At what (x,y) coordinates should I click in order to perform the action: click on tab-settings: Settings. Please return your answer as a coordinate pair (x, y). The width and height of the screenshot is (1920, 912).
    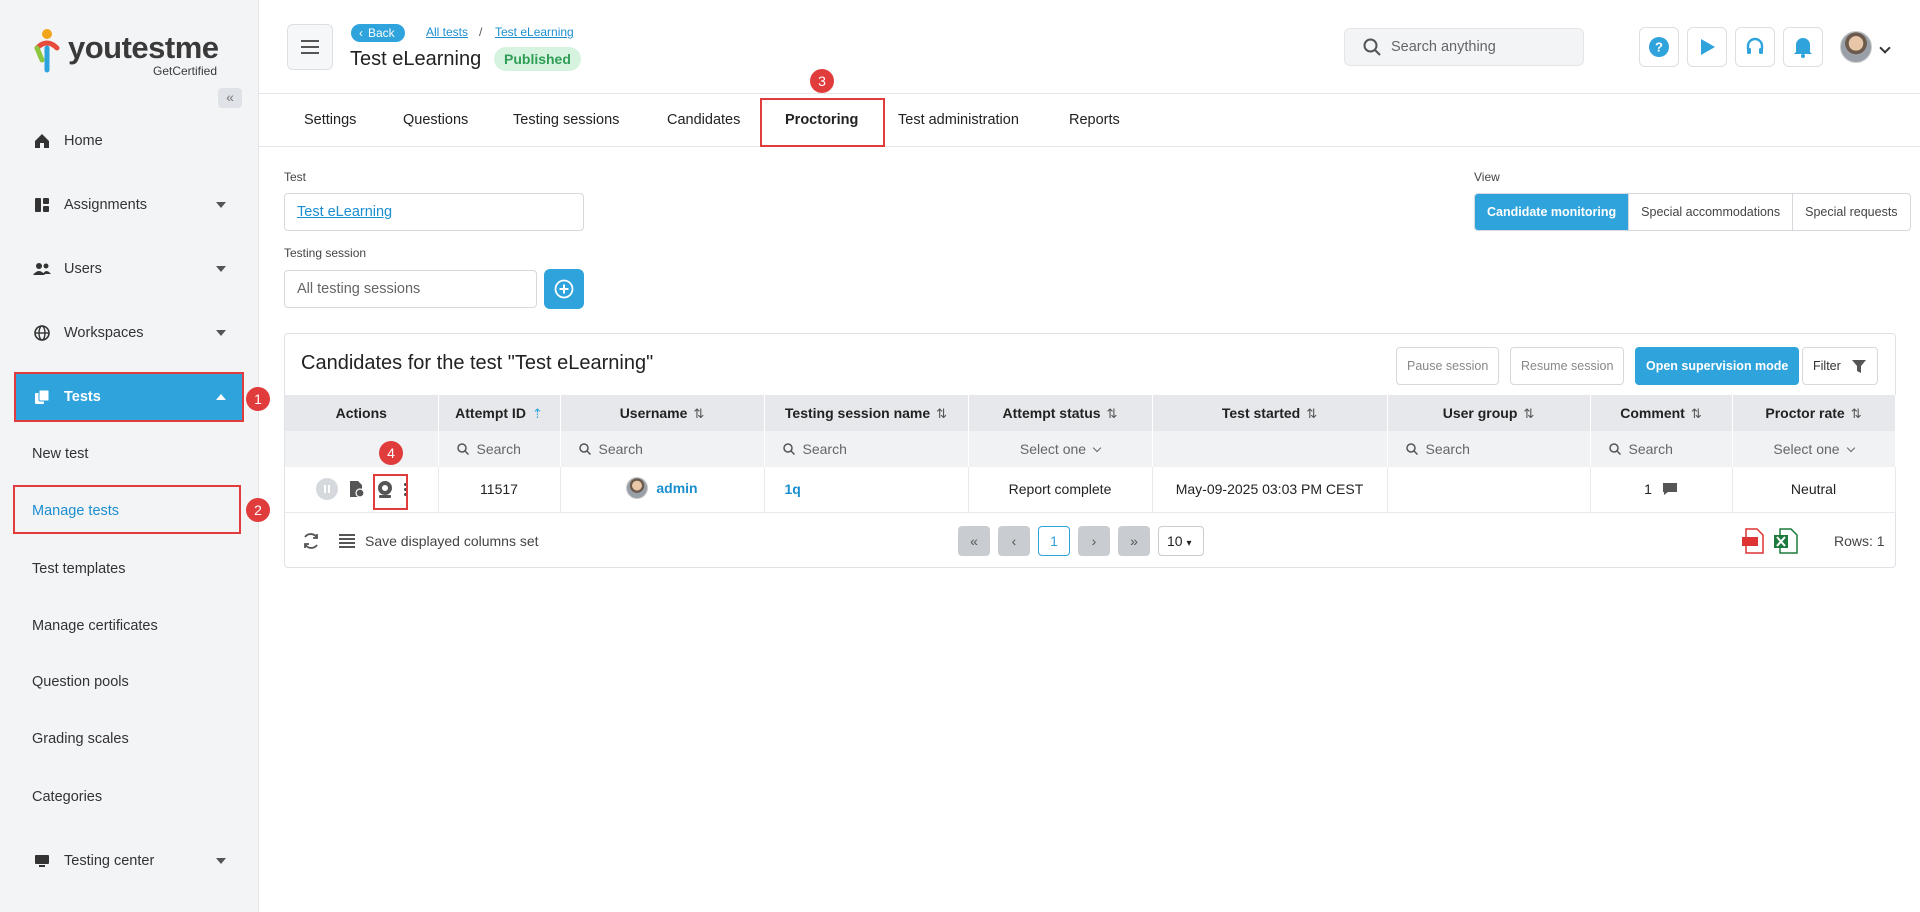
    Looking at the image, I should click on (330, 120).